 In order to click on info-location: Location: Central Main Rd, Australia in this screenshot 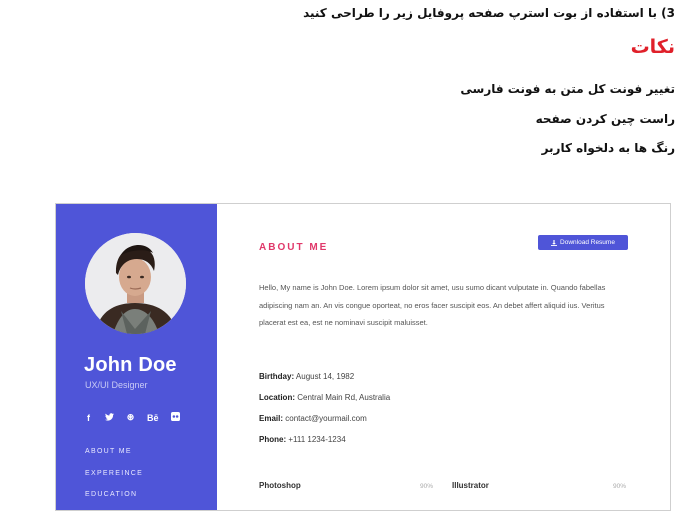, I will do `click(324, 397)`.